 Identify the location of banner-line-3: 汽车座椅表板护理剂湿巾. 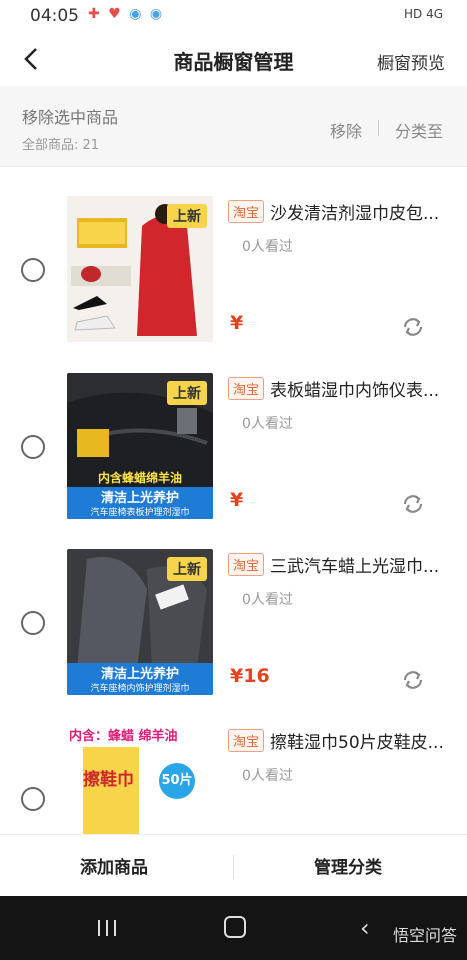
(140, 512).